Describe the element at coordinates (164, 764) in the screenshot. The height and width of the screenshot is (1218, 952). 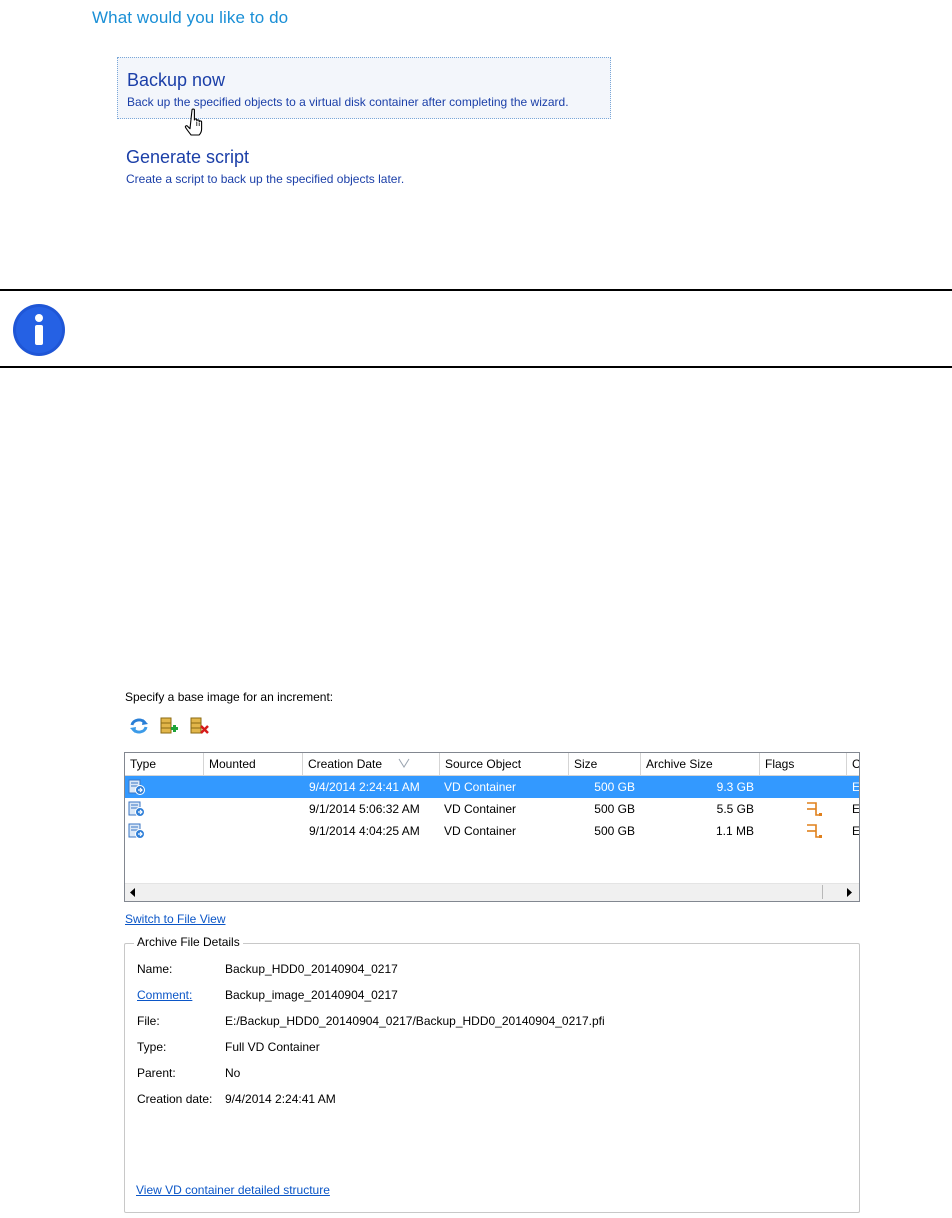
I see `column-header-type: Type` at that location.